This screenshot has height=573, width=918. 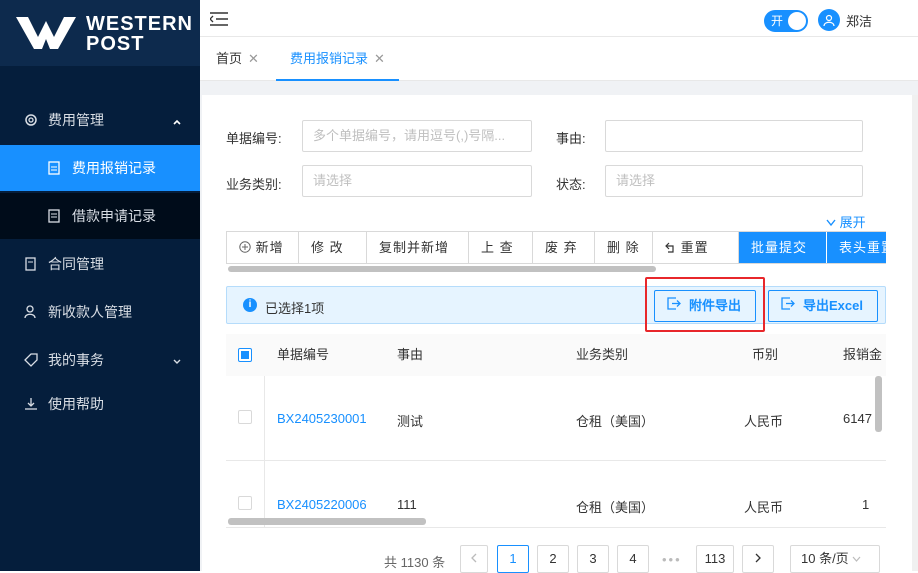 What do you see at coordinates (564, 247) in the screenshot?
I see `discard-button: 废 弃` at bounding box center [564, 247].